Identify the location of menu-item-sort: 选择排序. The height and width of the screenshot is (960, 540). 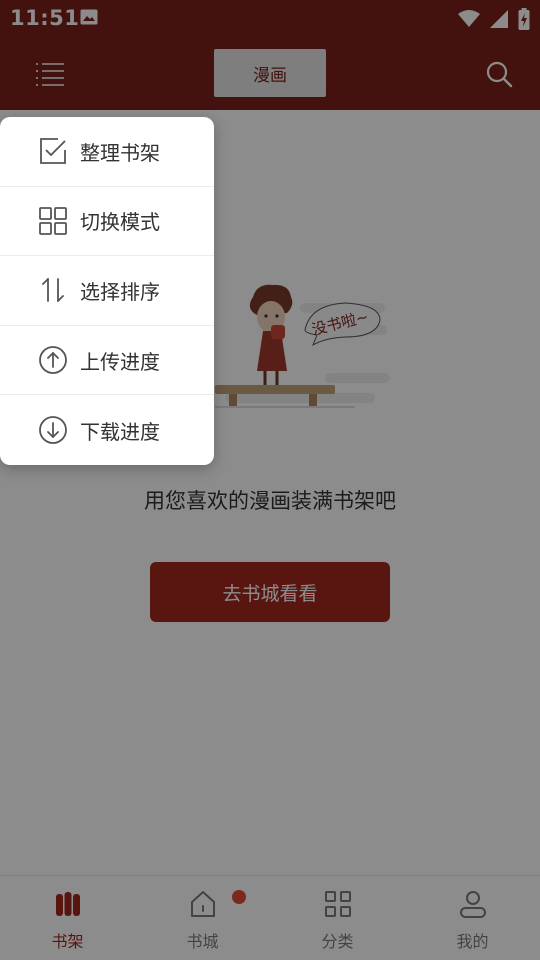
(107, 291).